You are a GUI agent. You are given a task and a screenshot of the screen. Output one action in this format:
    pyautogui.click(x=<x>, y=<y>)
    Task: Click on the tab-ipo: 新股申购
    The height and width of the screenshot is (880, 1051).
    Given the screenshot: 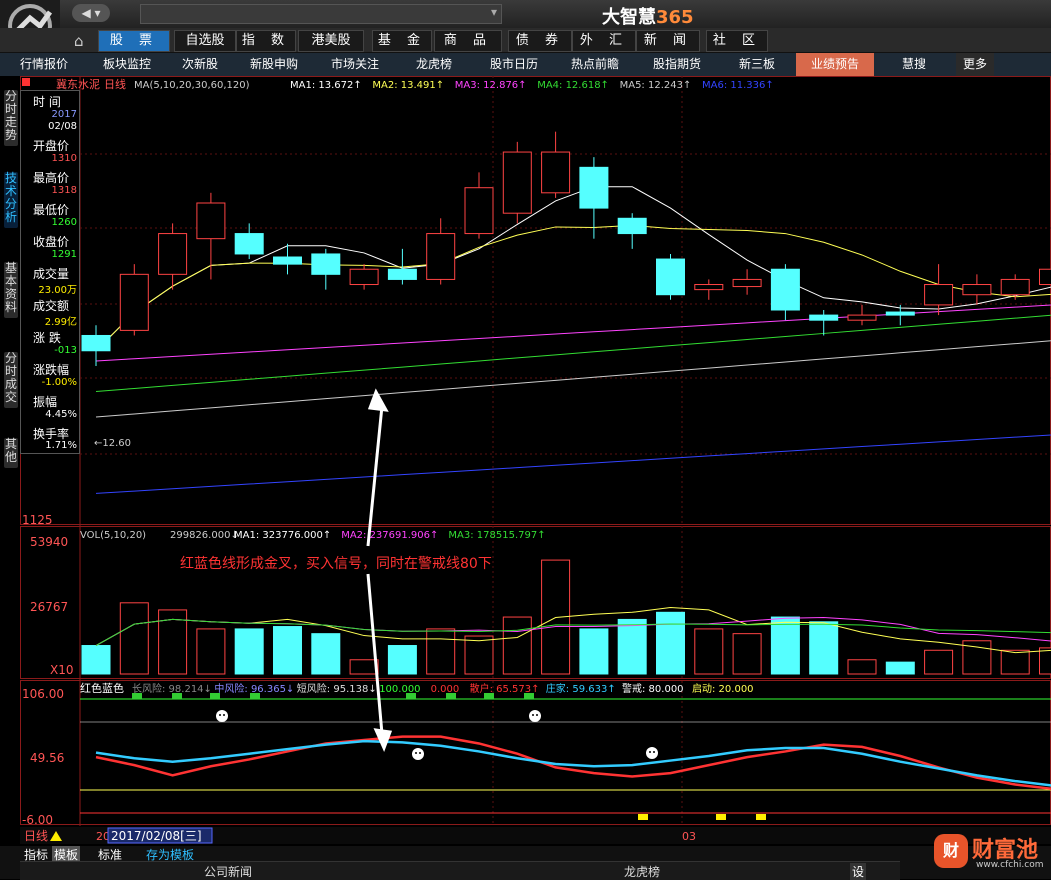 What is the action you would take?
    pyautogui.click(x=274, y=64)
    